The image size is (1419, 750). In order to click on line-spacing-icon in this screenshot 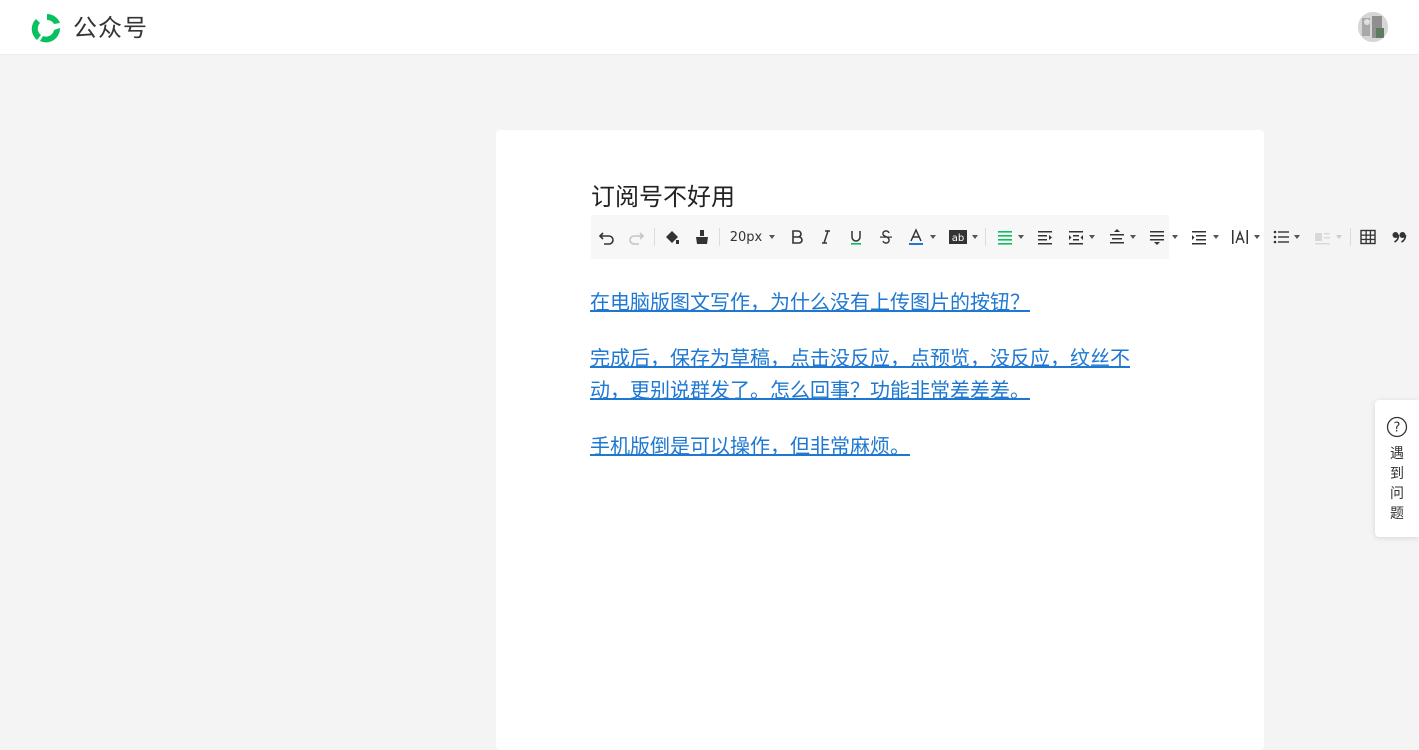, I will do `click(1117, 237)`.